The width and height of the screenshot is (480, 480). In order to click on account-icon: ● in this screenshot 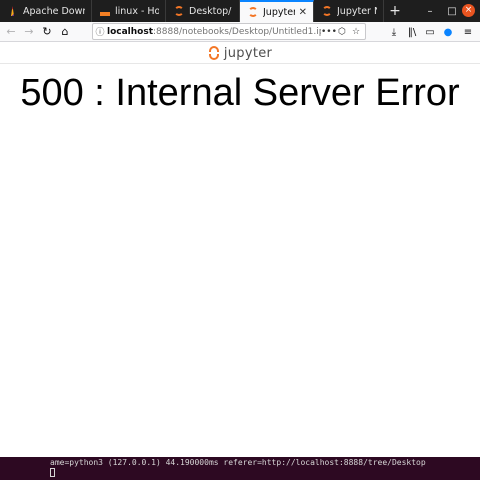, I will do `click(448, 32)`.